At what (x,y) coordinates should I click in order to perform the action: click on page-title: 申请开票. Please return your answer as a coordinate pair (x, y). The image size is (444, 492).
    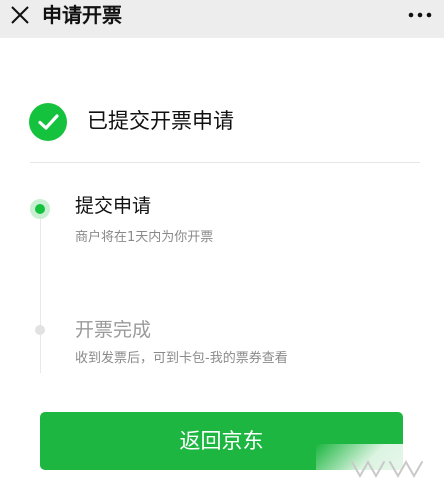
    Looking at the image, I should click on (82, 15).